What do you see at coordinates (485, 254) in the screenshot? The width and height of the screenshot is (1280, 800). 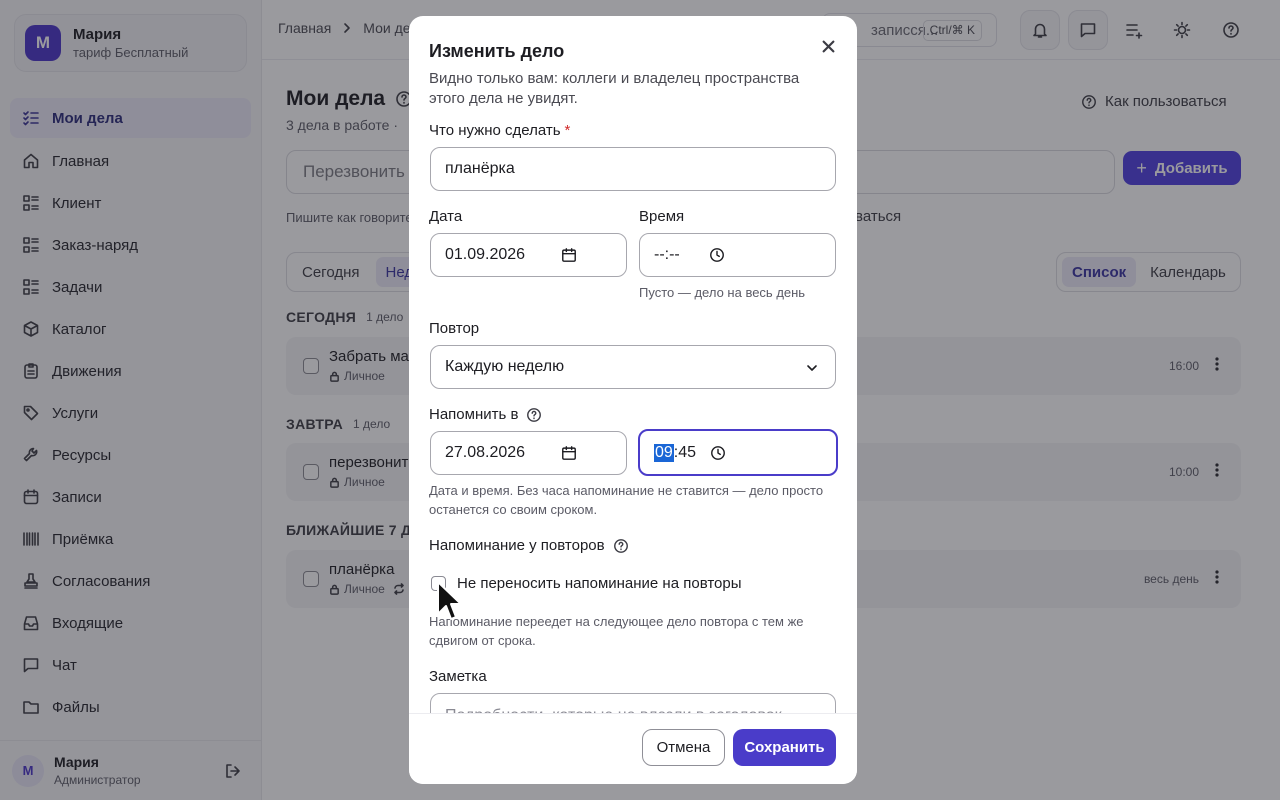 I see `date-input-value: 01.09.2026` at bounding box center [485, 254].